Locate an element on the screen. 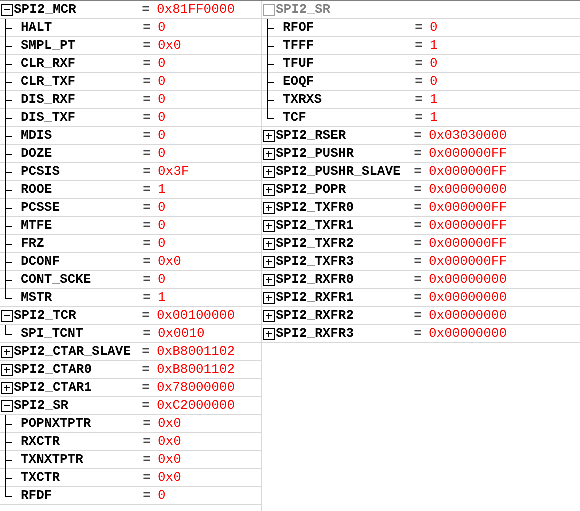 This screenshot has width=580, height=511. register-value: 0x00100000 is located at coordinates (196, 315).